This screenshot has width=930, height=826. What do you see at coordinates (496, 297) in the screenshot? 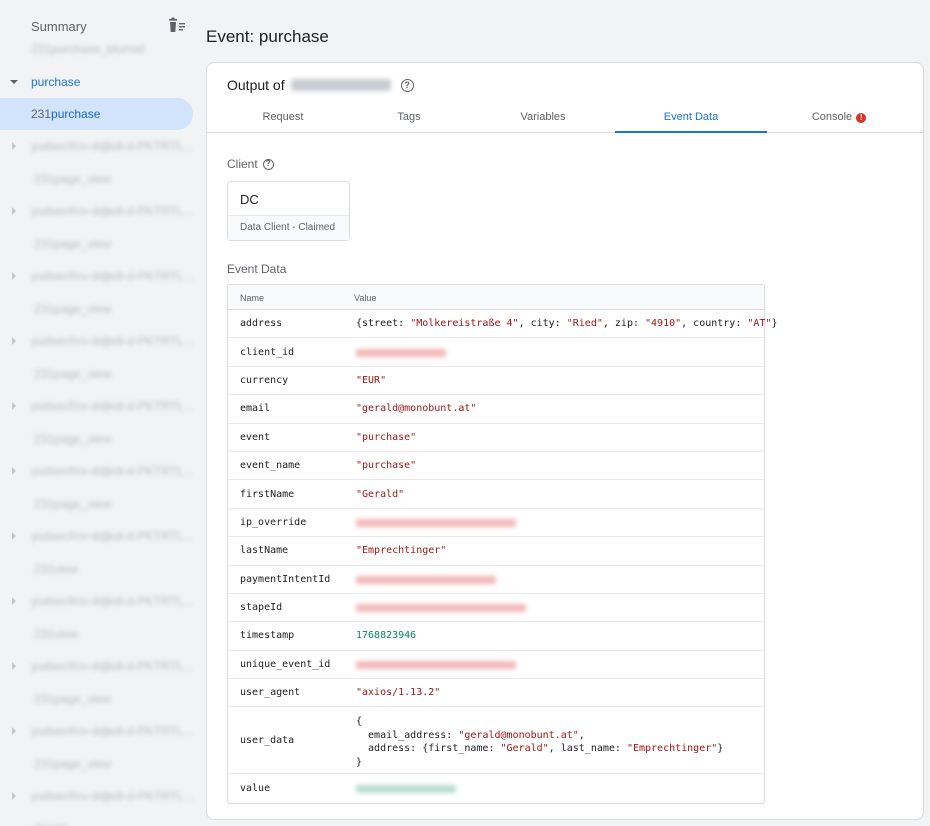
I see `table-header: Name Value` at bounding box center [496, 297].